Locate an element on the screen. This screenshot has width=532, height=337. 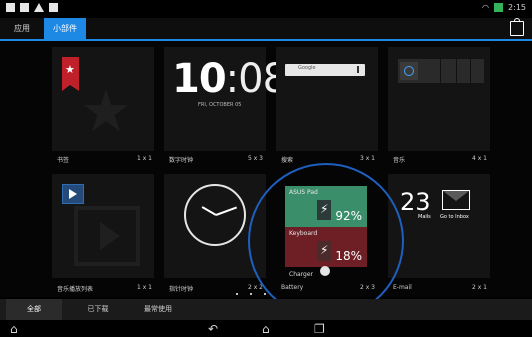
store-icon is located at coordinates (517, 27).